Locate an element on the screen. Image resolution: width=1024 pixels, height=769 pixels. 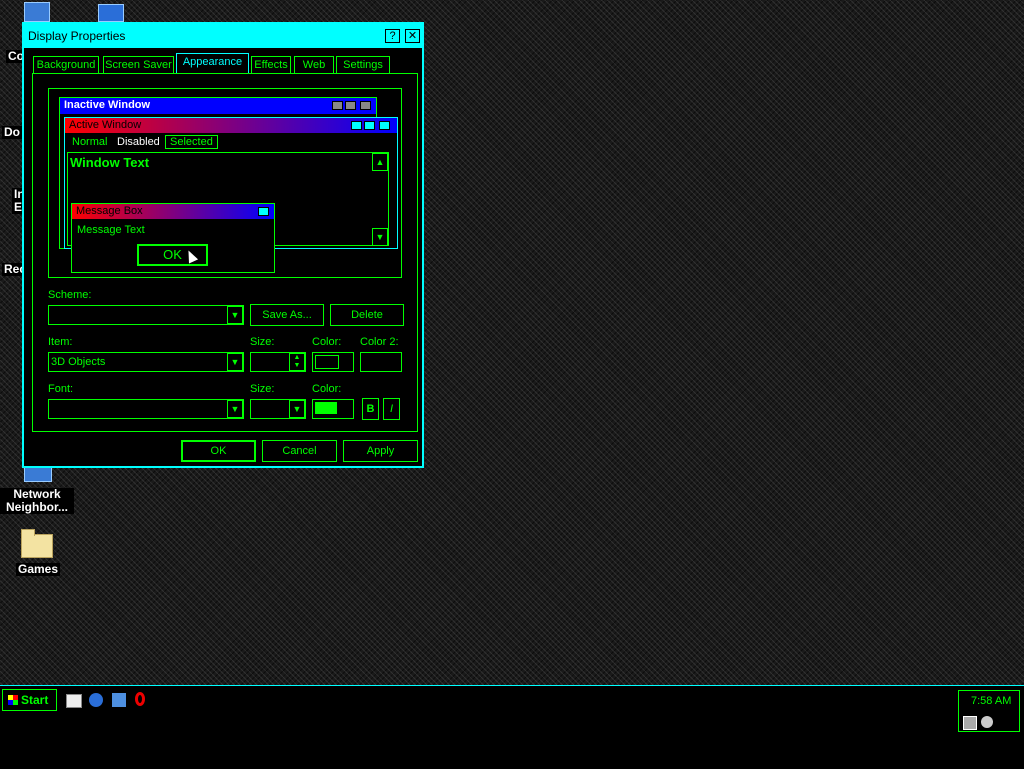
item-color-picker is located at coordinates (333, 362).